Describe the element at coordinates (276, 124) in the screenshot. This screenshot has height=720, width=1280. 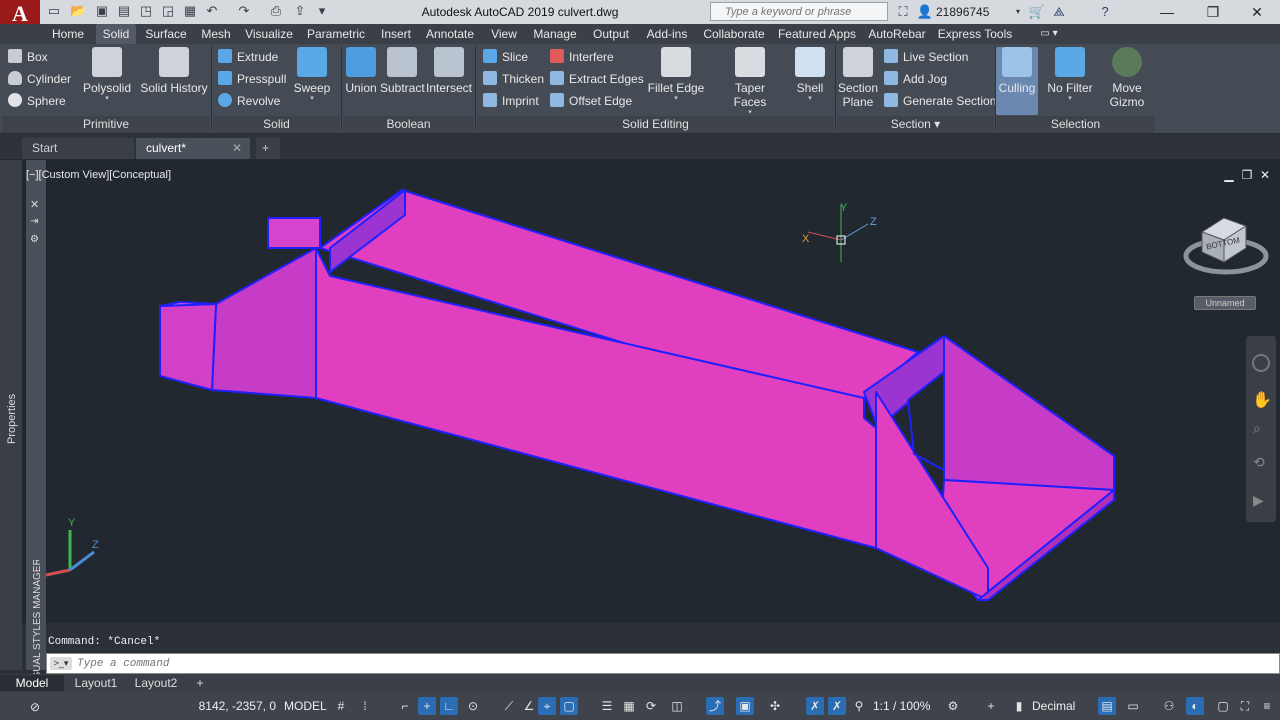
I see `panel-title-solid: Solid` at that location.